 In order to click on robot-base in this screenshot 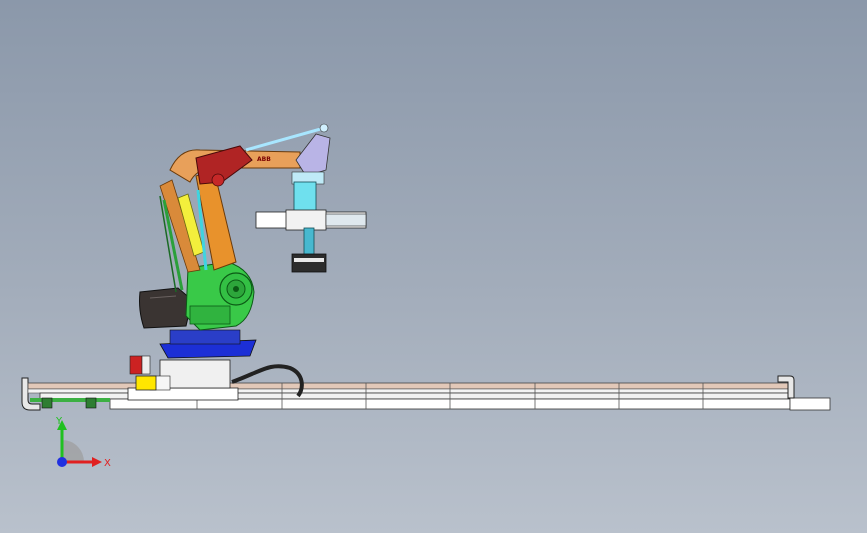, I will do `click(208, 344)`.